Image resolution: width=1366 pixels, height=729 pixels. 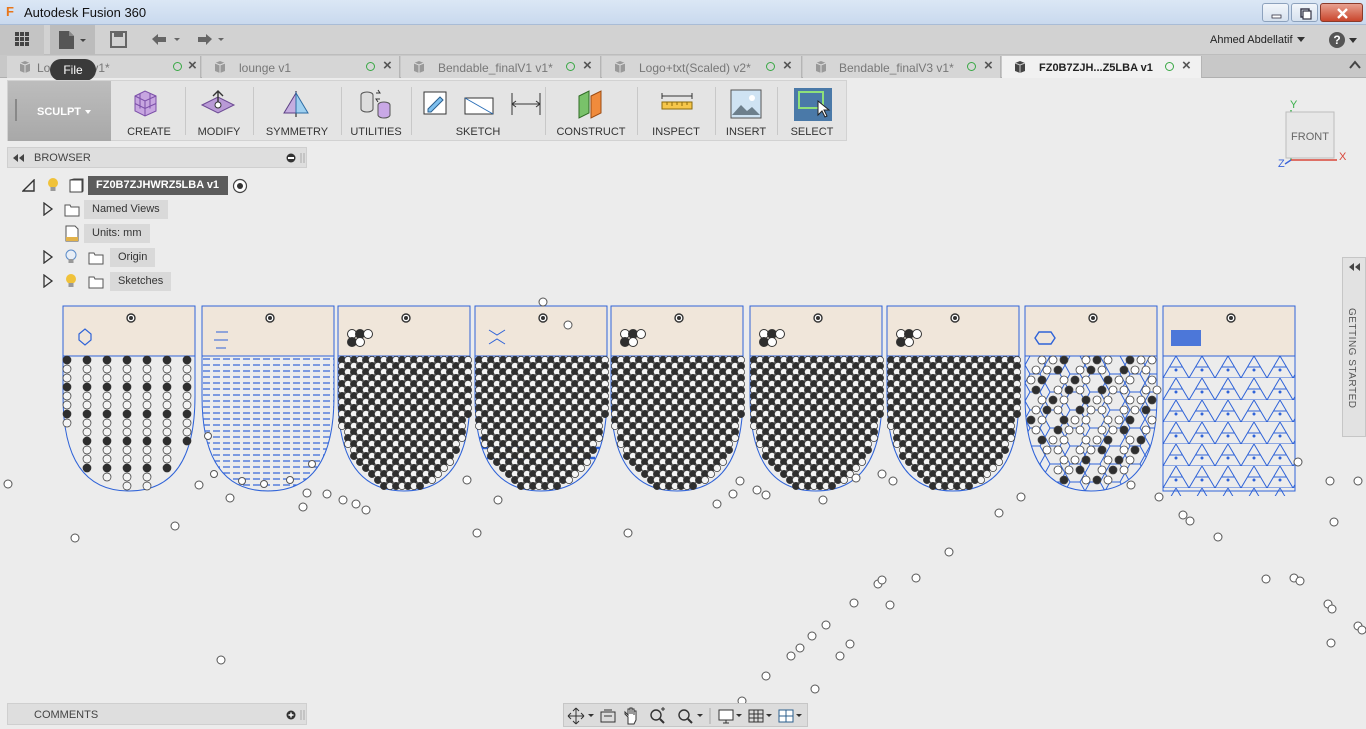 I want to click on viewcube: Y X Z FRONT, so click(x=1314, y=134).